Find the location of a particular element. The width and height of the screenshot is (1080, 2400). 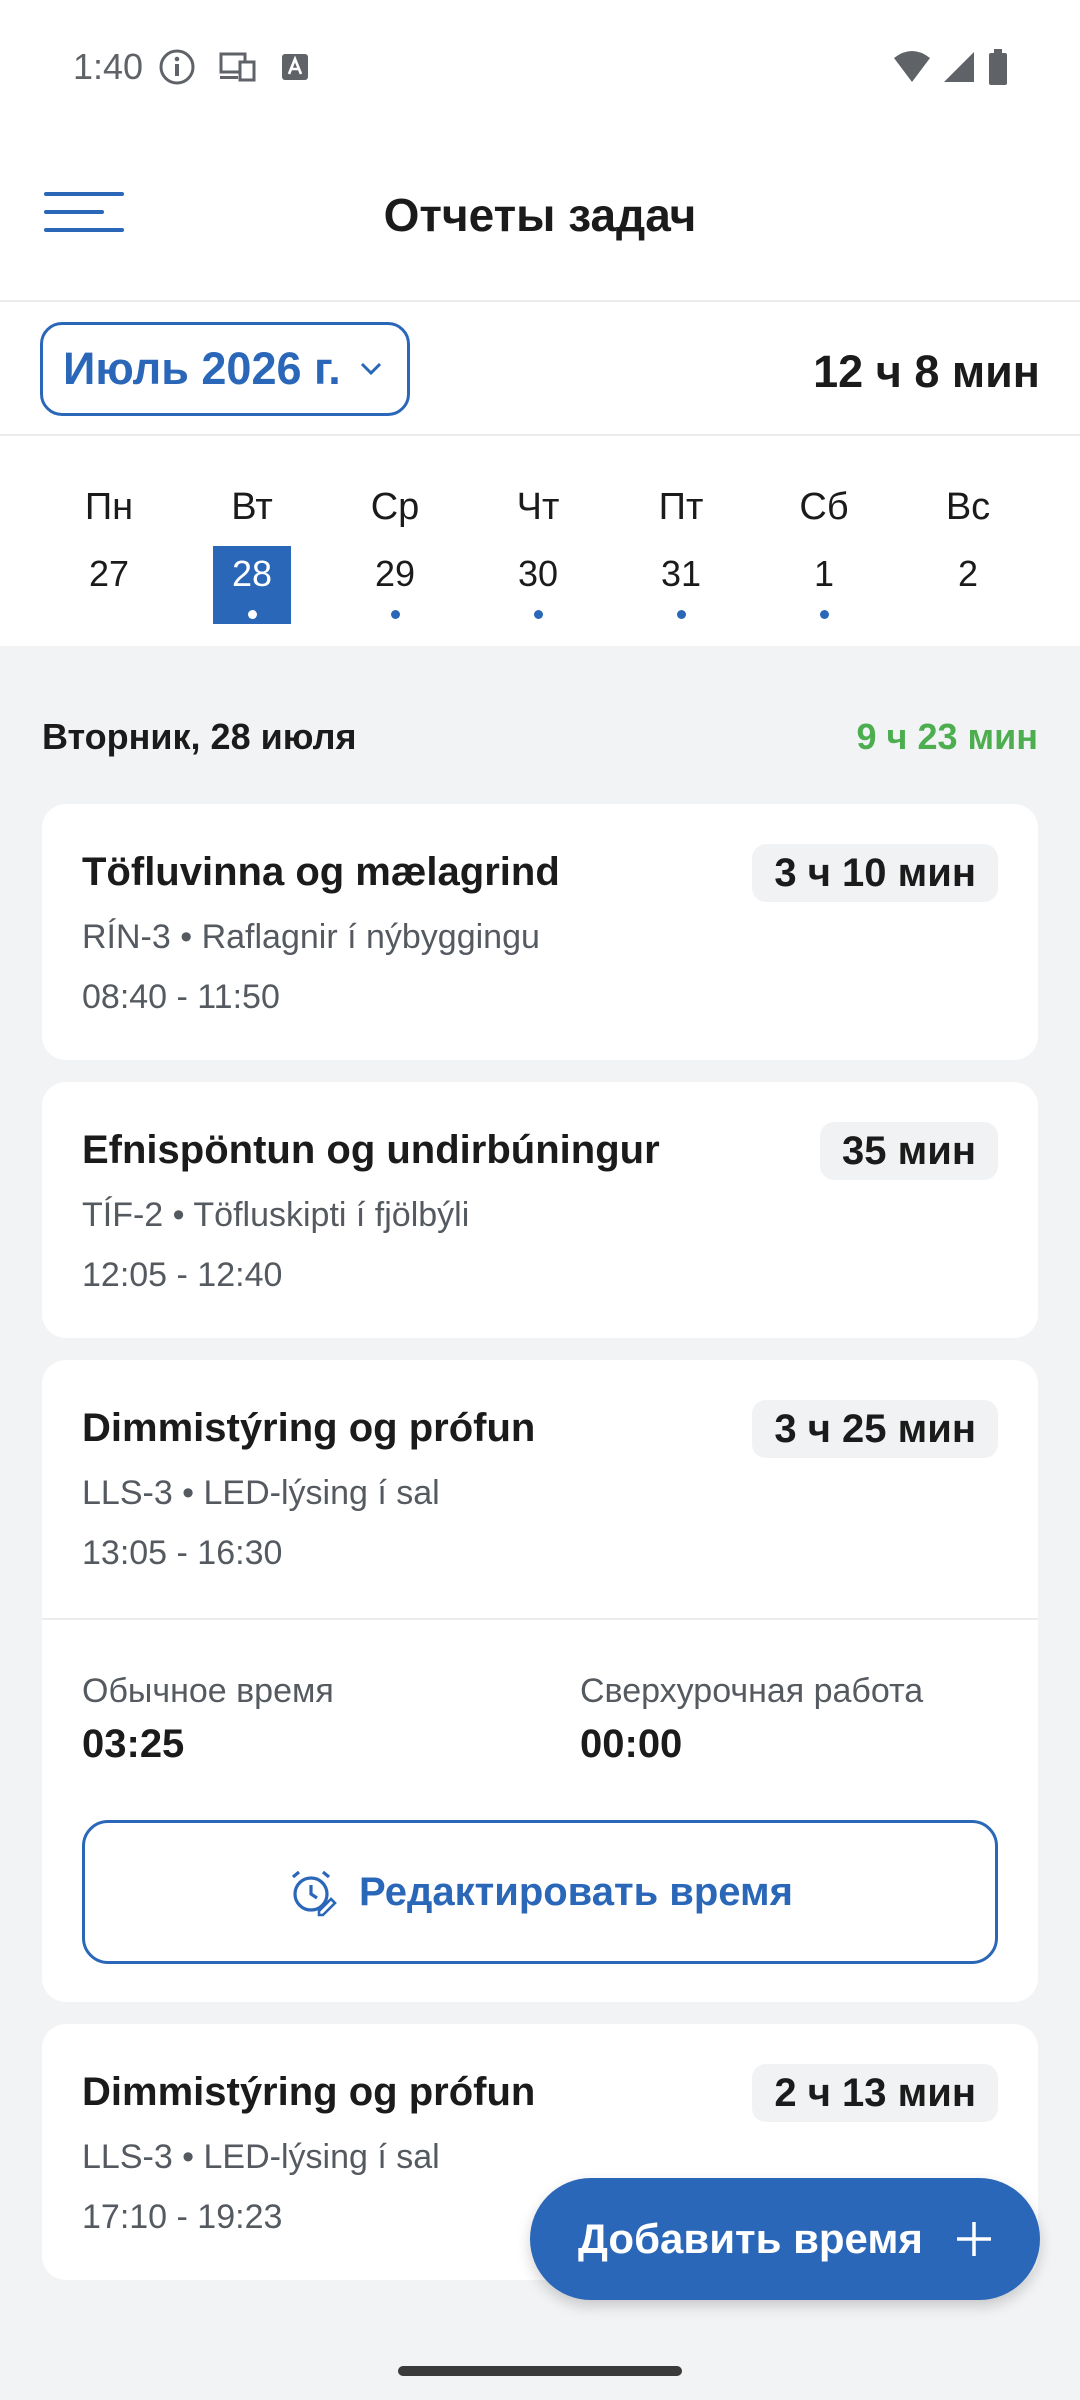

day-number-label: 29 is located at coordinates (395, 573).